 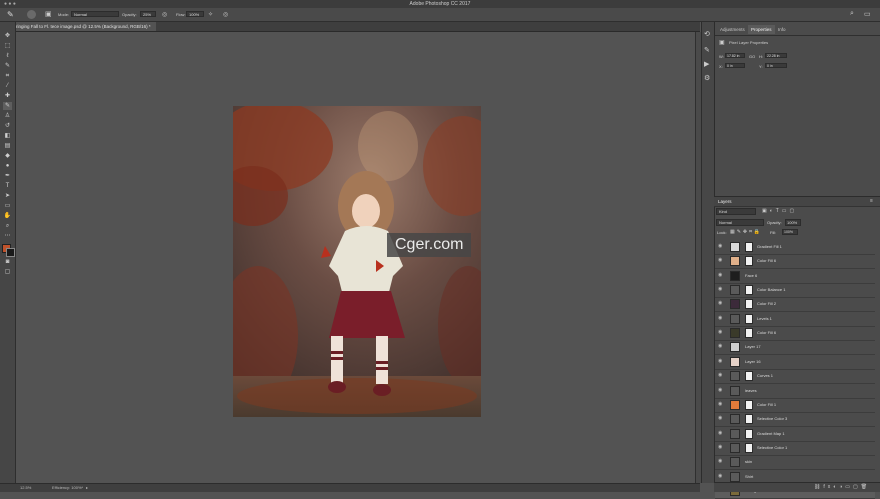 What do you see at coordinates (732, 29) in the screenshot?
I see `tab-adjustments: Adjustments` at bounding box center [732, 29].